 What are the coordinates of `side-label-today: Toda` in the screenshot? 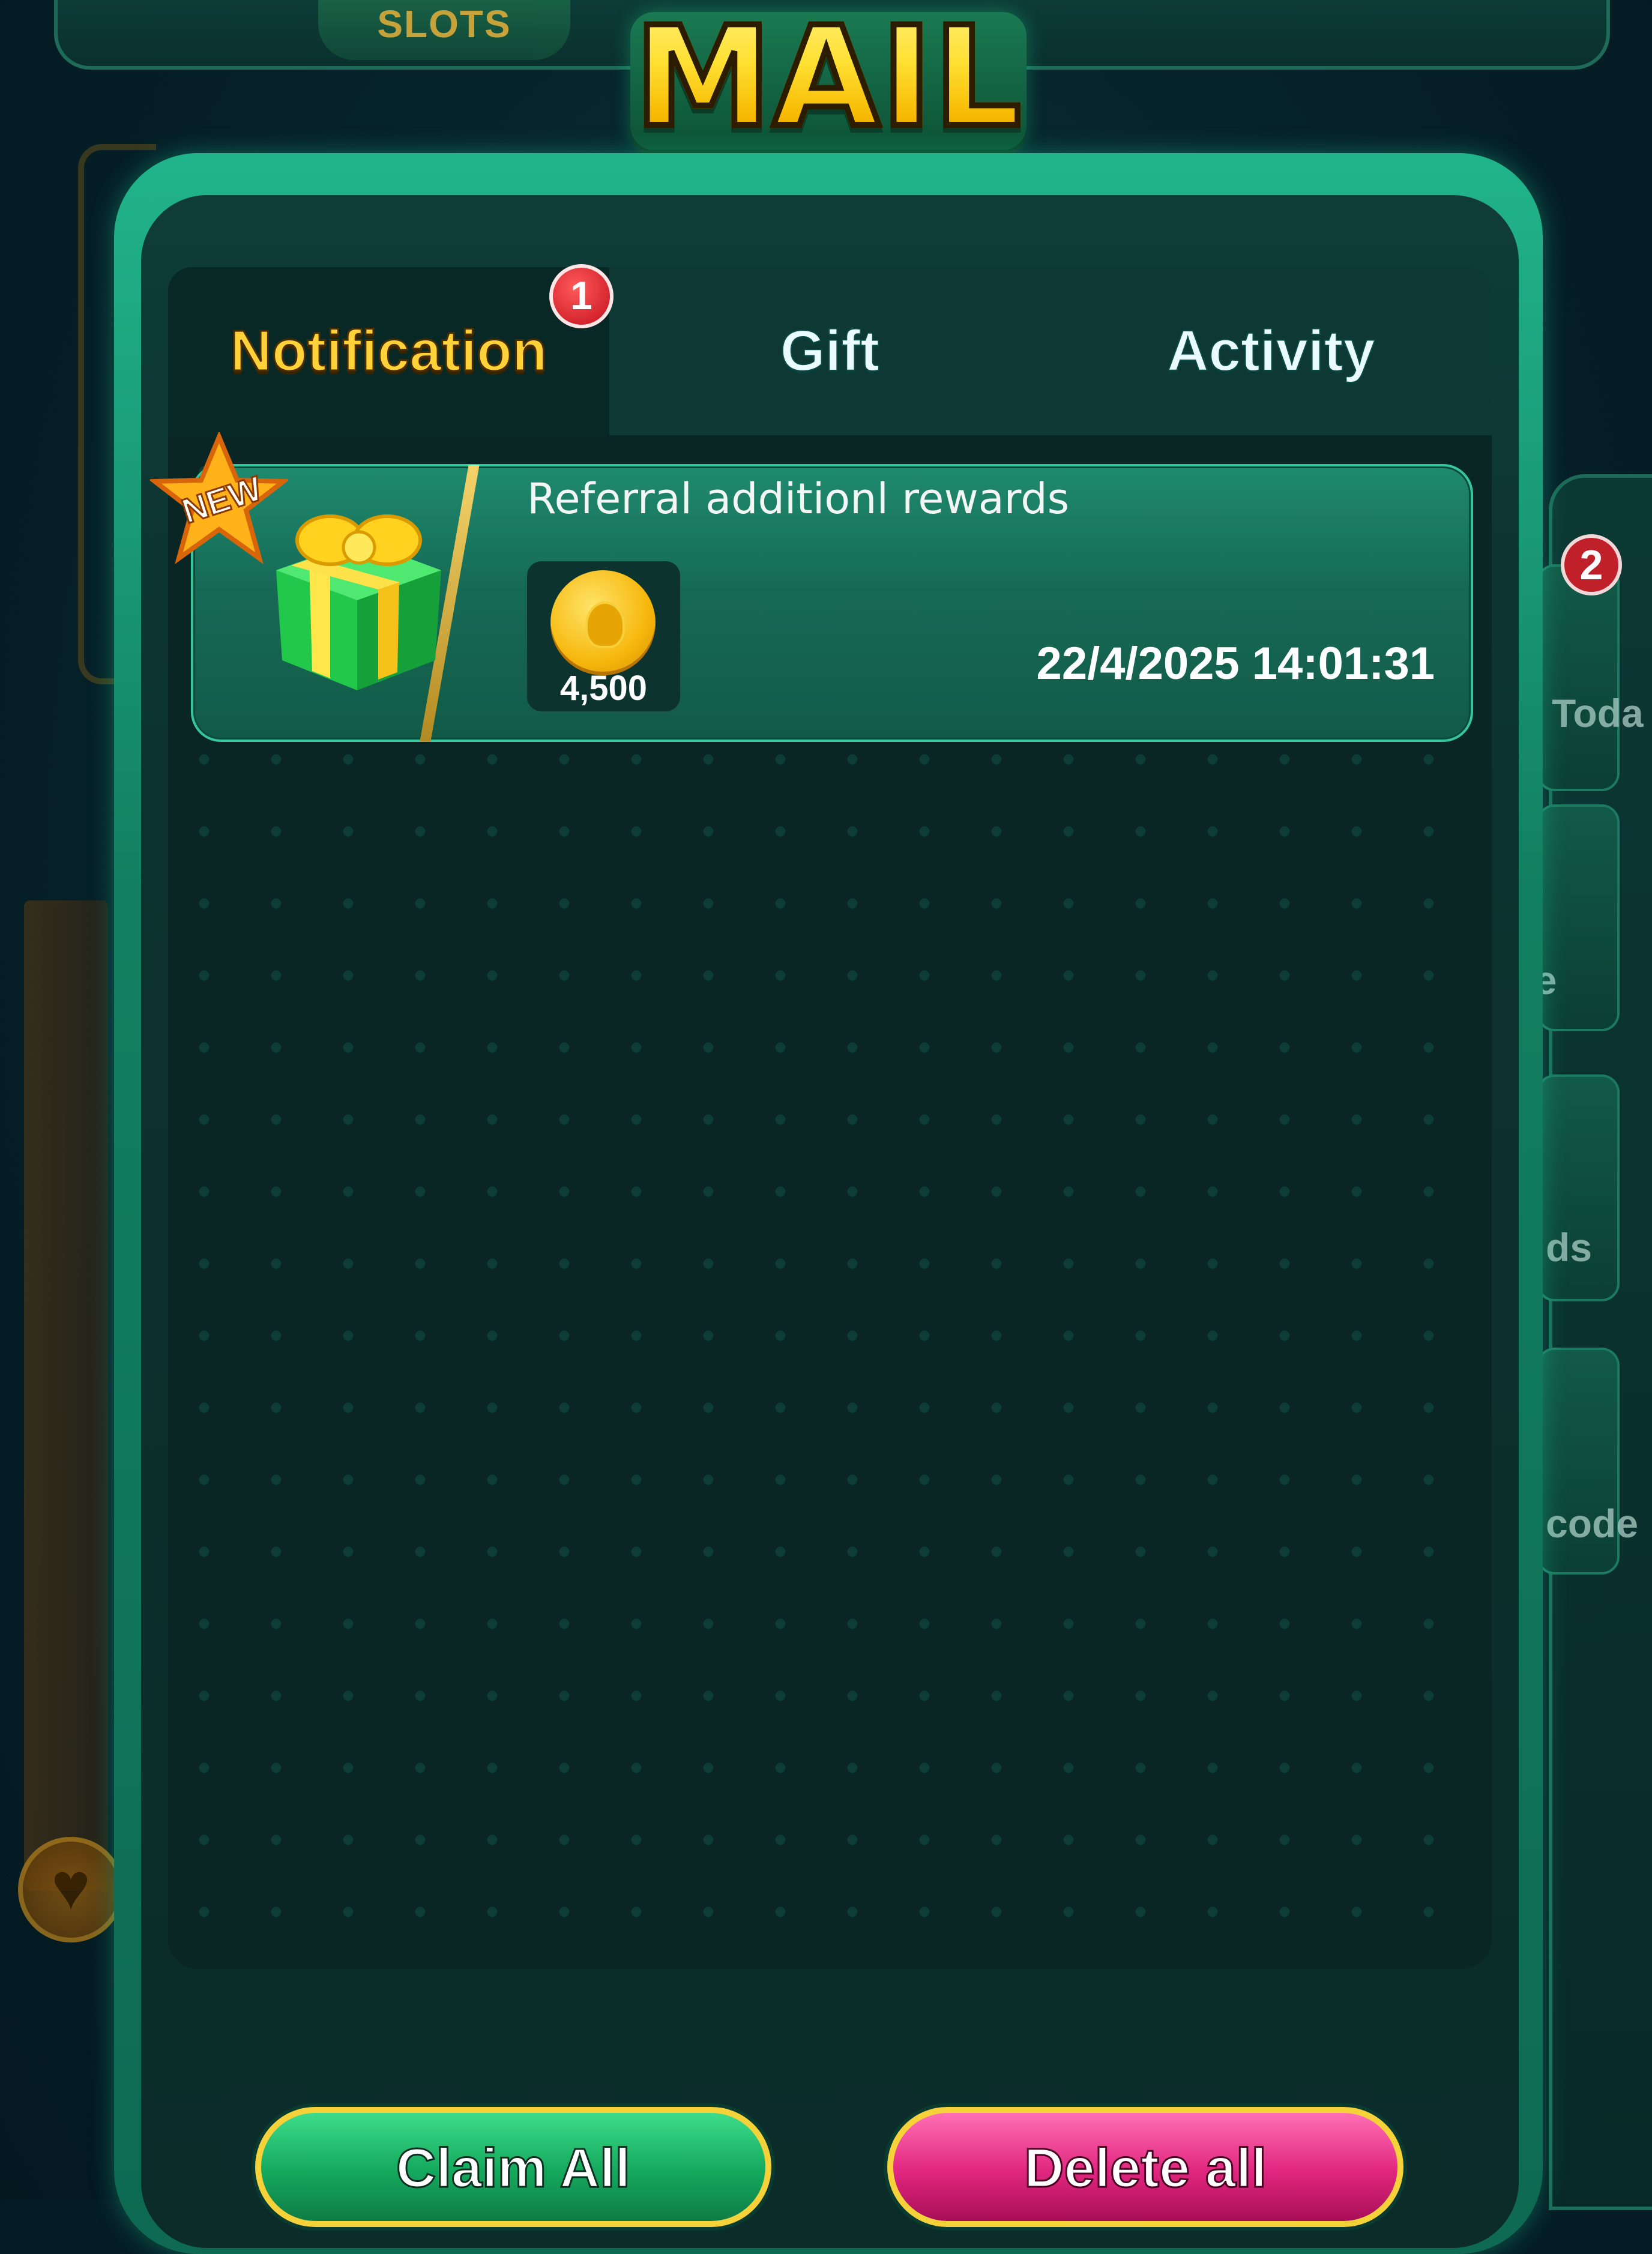 It's located at (1598, 713).